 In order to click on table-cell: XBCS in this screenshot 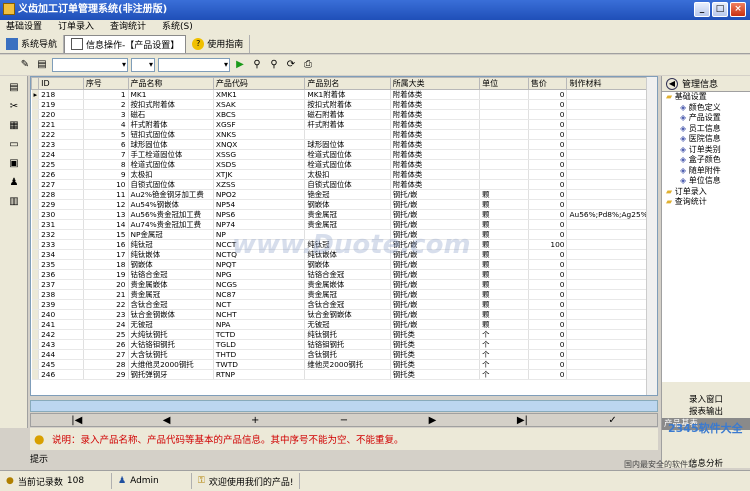, I will do `click(259, 114)`.